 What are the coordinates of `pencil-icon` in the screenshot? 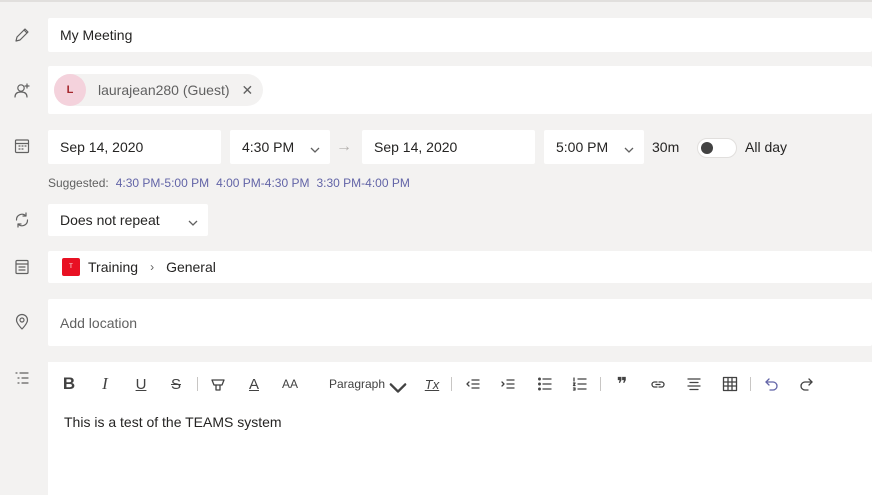 It's located at (22, 35).